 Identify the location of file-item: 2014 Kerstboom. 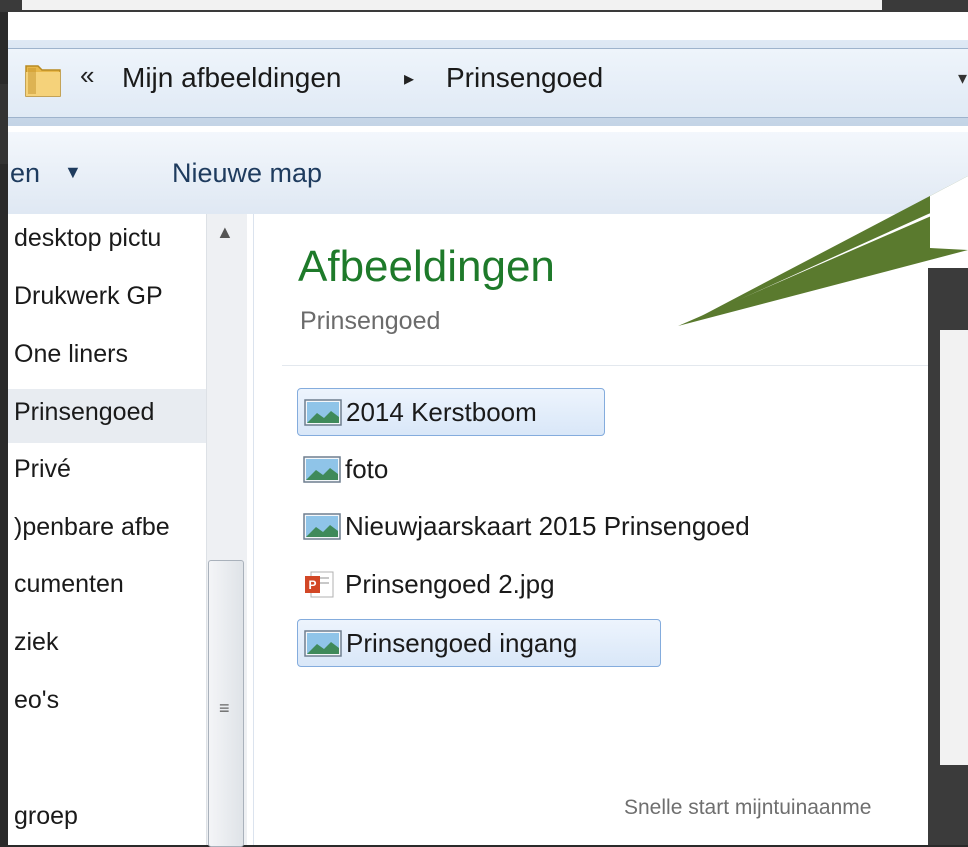
(451, 412).